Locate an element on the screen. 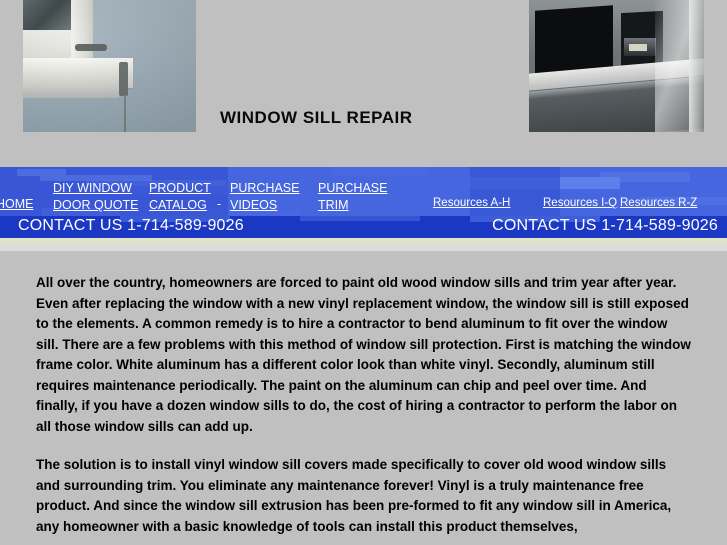 This screenshot has height=545, width=727. page-title: WINDOW SILL REPAIR is located at coordinates (316, 117).